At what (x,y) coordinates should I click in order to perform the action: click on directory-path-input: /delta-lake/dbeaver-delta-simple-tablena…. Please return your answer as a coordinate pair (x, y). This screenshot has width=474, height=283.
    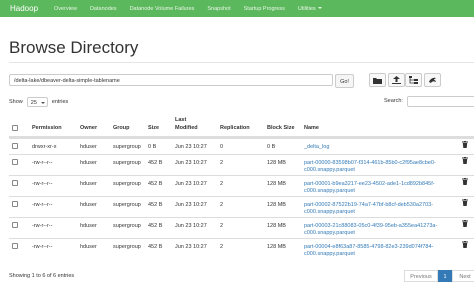
    Looking at the image, I should click on (171, 80).